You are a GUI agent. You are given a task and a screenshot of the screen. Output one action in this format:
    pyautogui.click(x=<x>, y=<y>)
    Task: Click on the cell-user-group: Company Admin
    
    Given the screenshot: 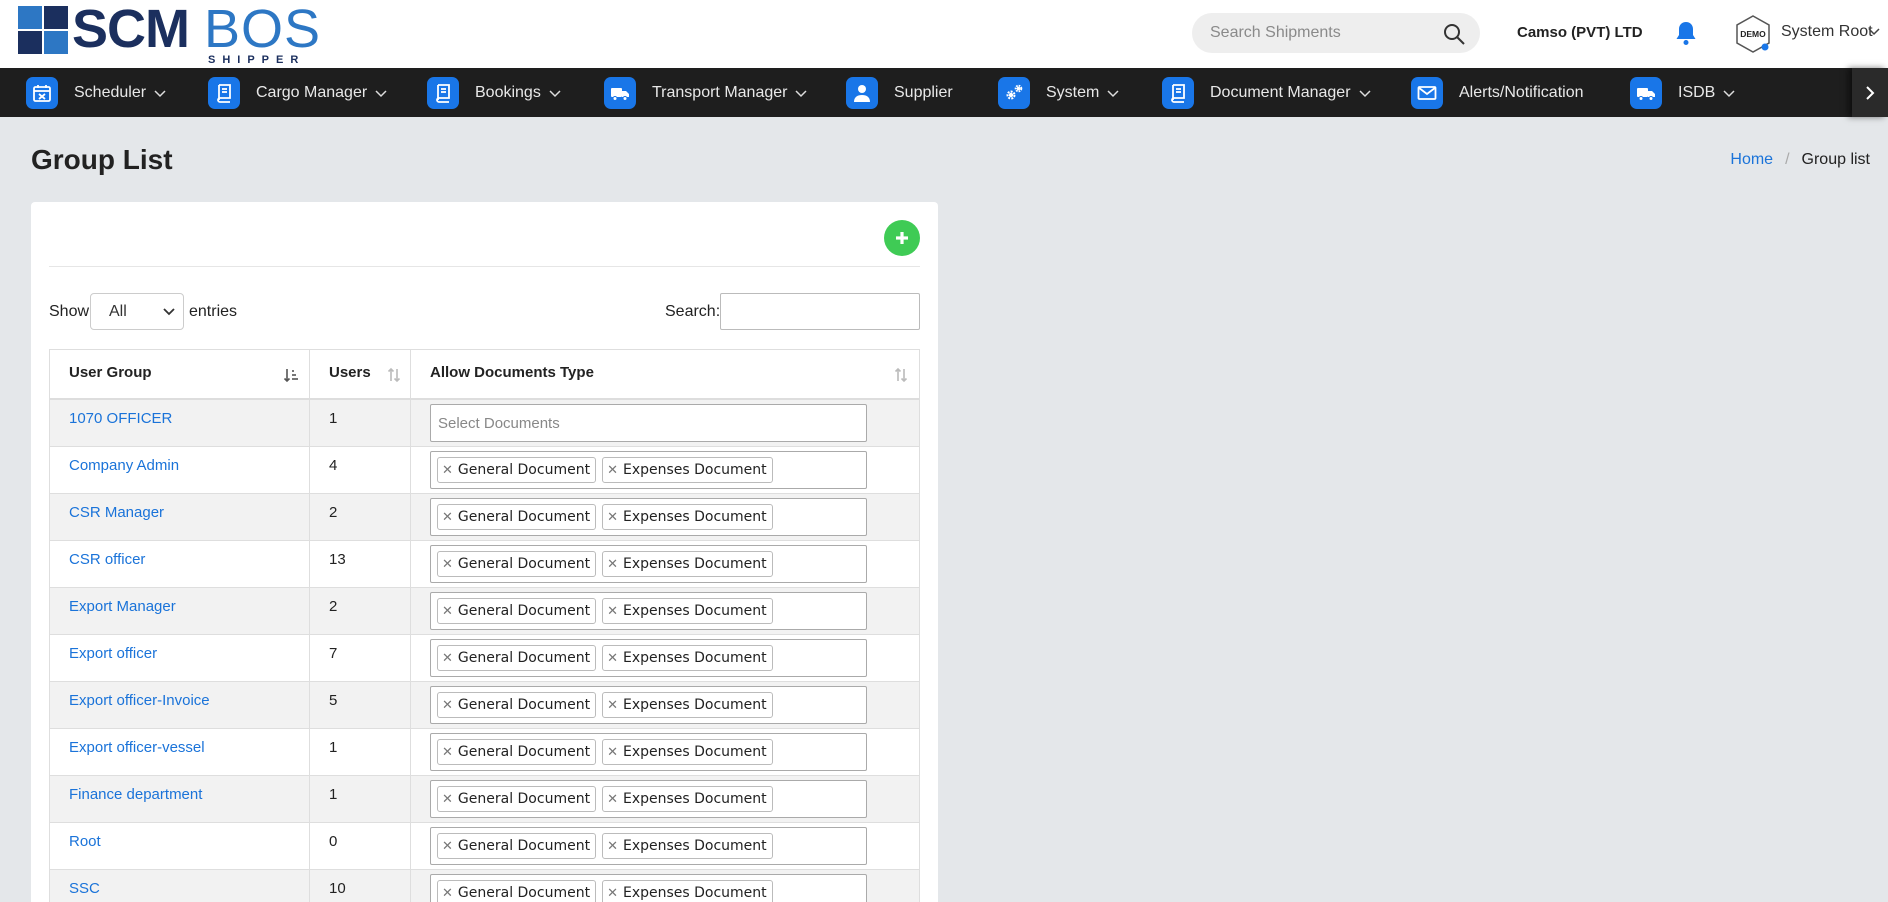 What is the action you would take?
    pyautogui.click(x=180, y=470)
    